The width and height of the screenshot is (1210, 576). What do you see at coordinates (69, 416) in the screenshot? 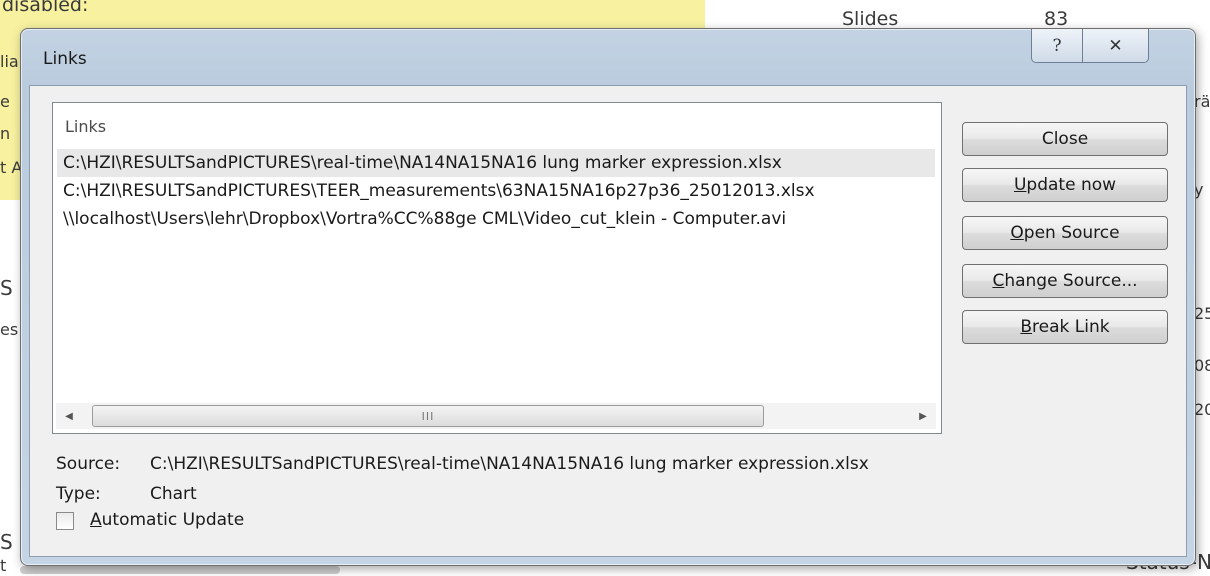
I see `scroll-left-arrow-icon: ◀` at bounding box center [69, 416].